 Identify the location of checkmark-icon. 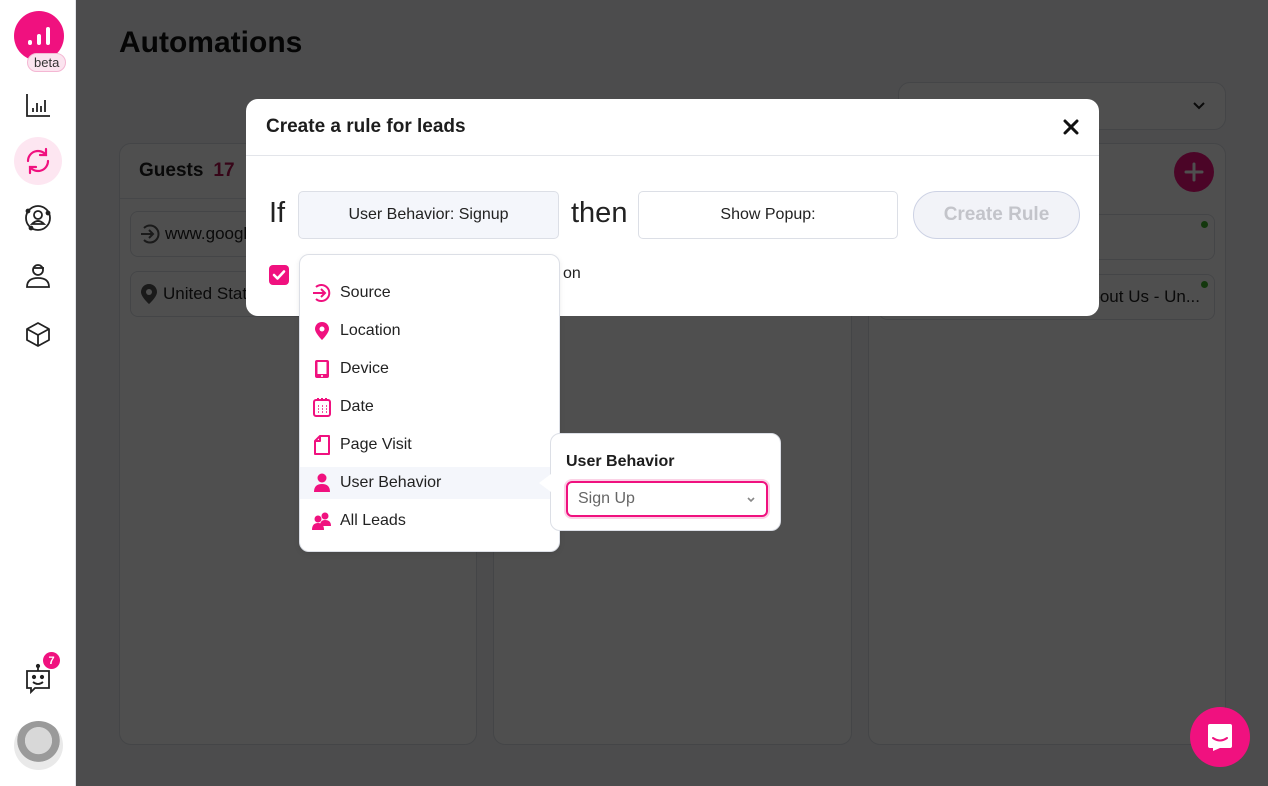
(279, 275).